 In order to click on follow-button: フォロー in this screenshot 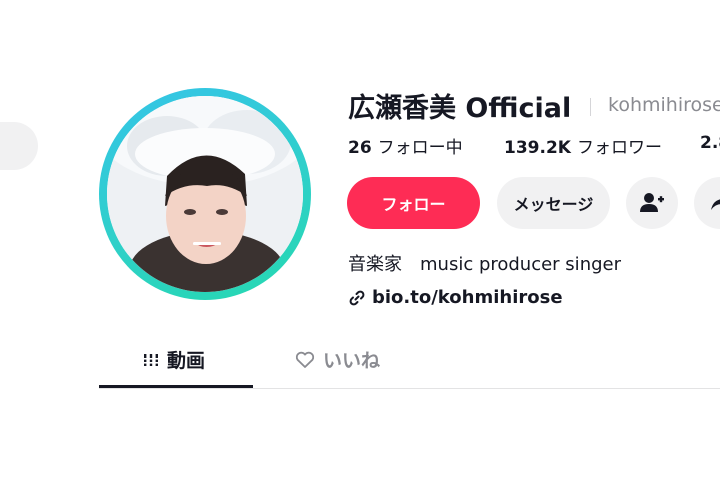, I will do `click(413, 203)`.